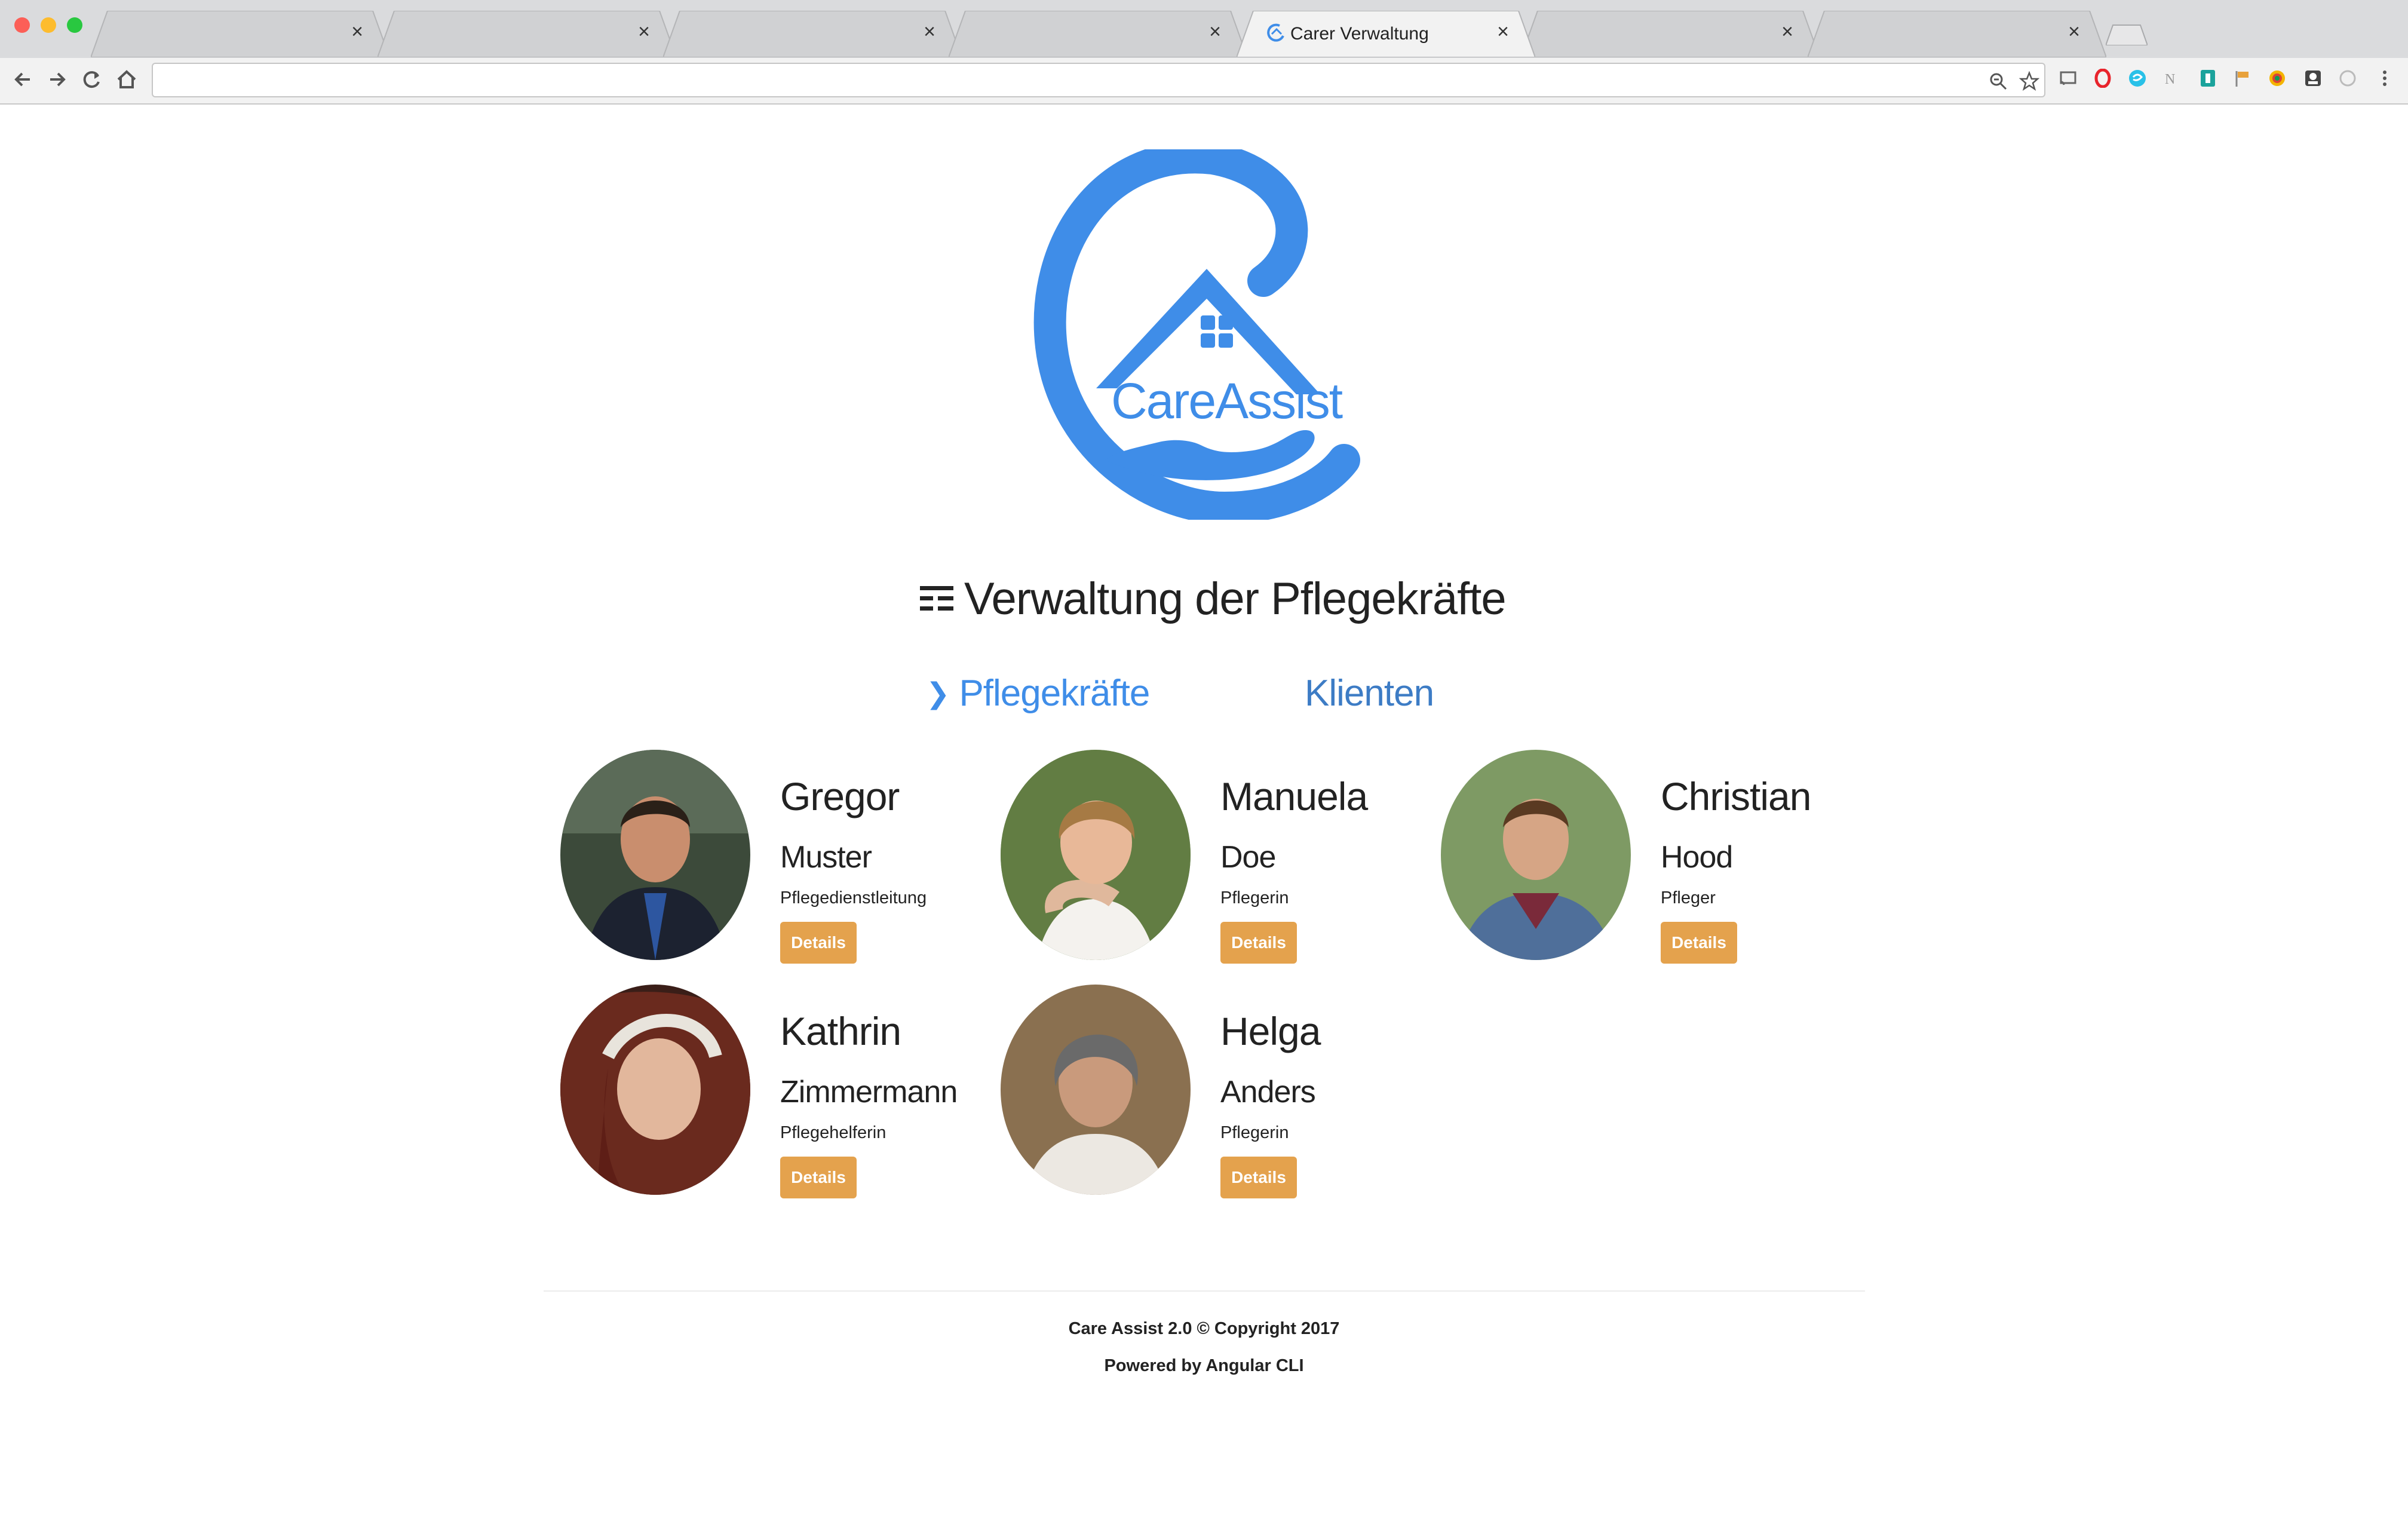  I want to click on zoom-icon, so click(1998, 81).